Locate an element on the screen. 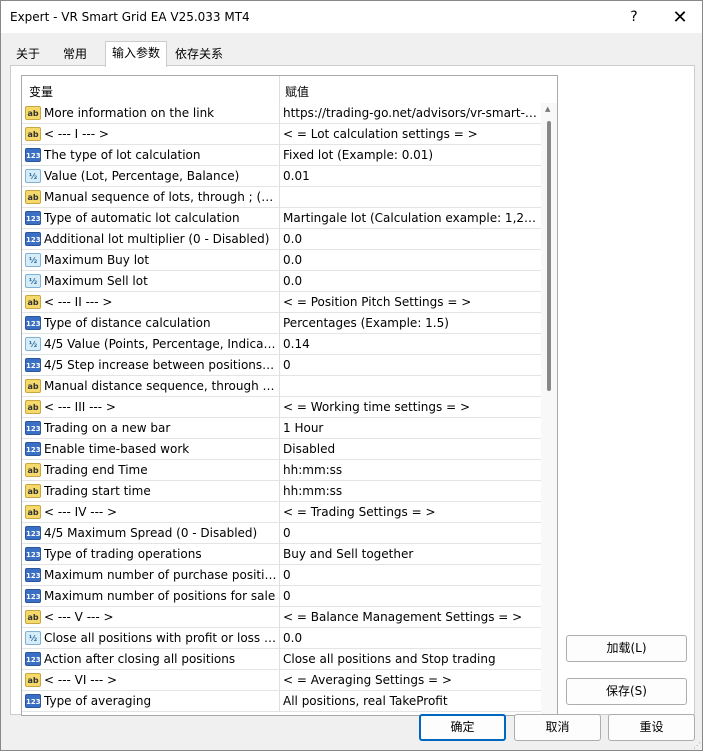 The height and width of the screenshot is (751, 703). row-value: < = Working time settings = > is located at coordinates (411, 407).